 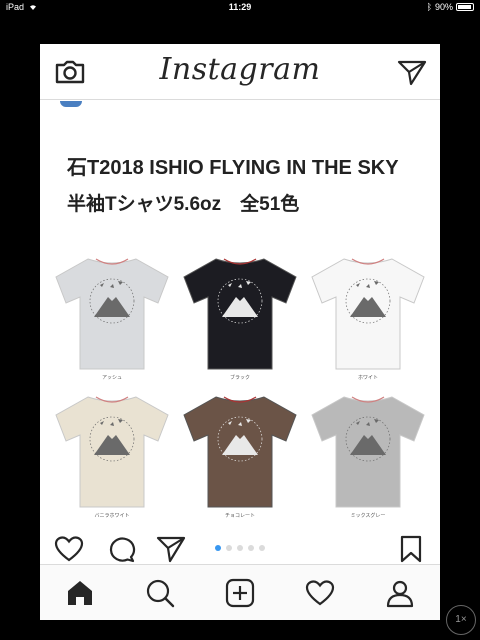 I want to click on add-post-icon, so click(x=240, y=592).